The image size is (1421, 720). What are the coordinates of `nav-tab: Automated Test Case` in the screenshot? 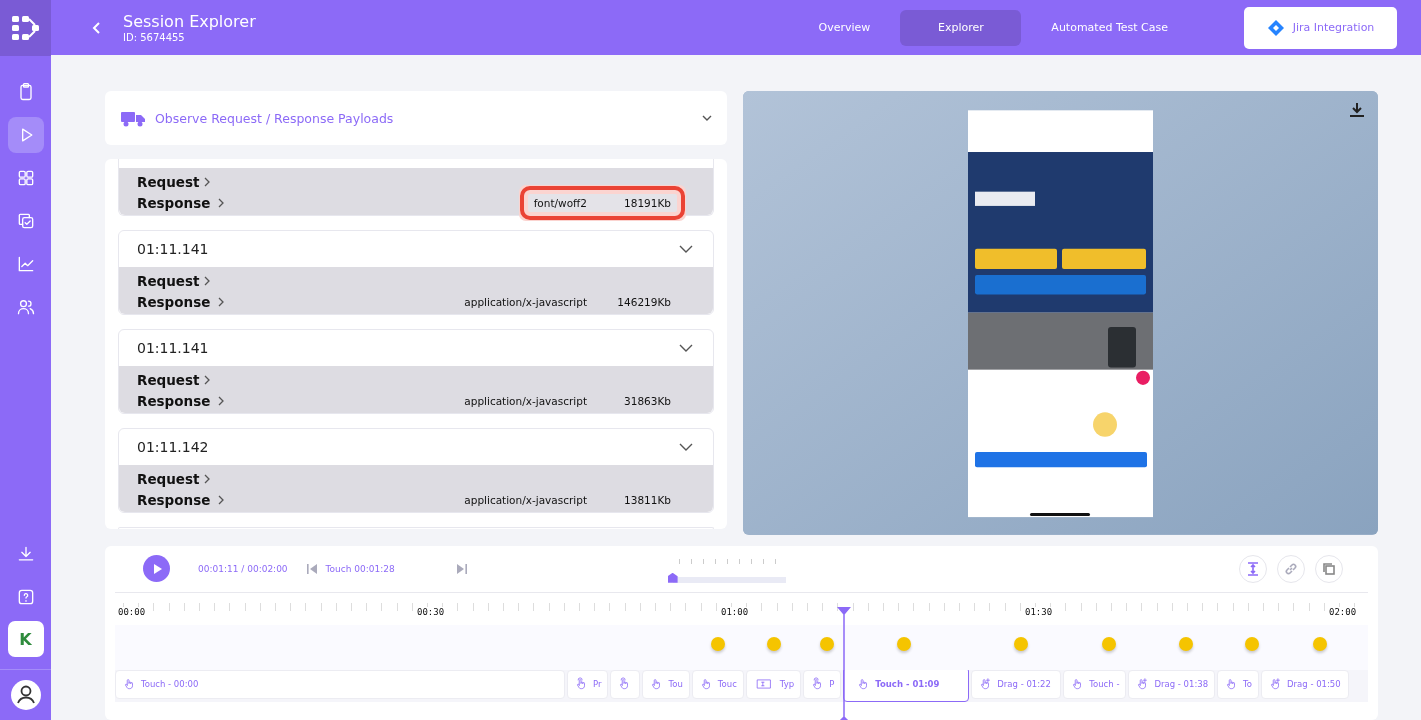 It's located at (1109, 27).